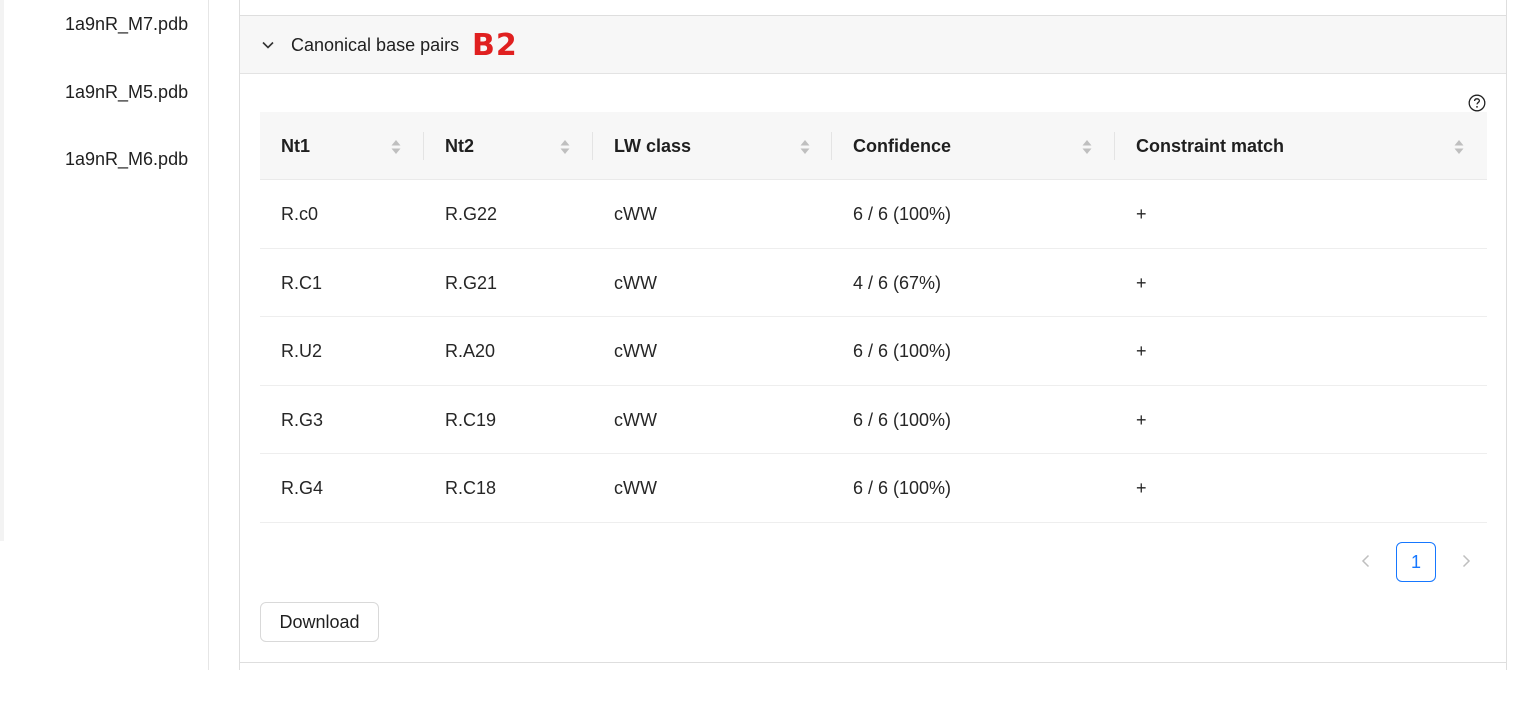 The height and width of the screenshot is (705, 1524). I want to click on divider, so click(873, 662).